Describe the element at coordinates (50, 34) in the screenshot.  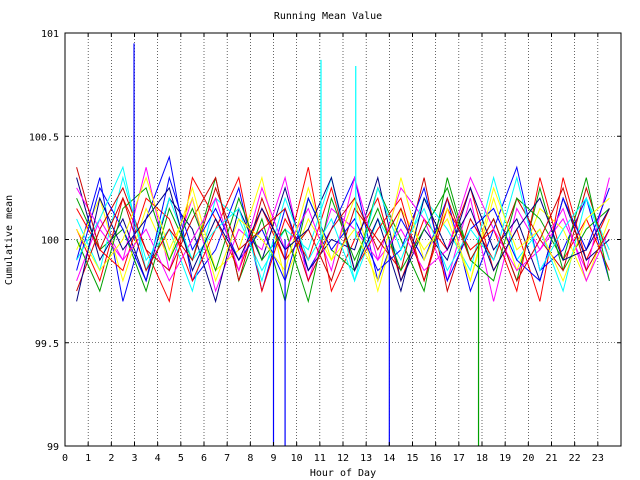
I see `y-tick-label: 101` at that location.